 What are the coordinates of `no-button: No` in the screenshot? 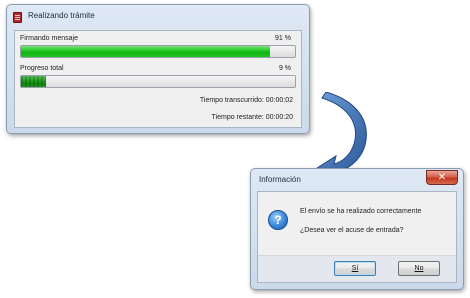 It's located at (419, 268).